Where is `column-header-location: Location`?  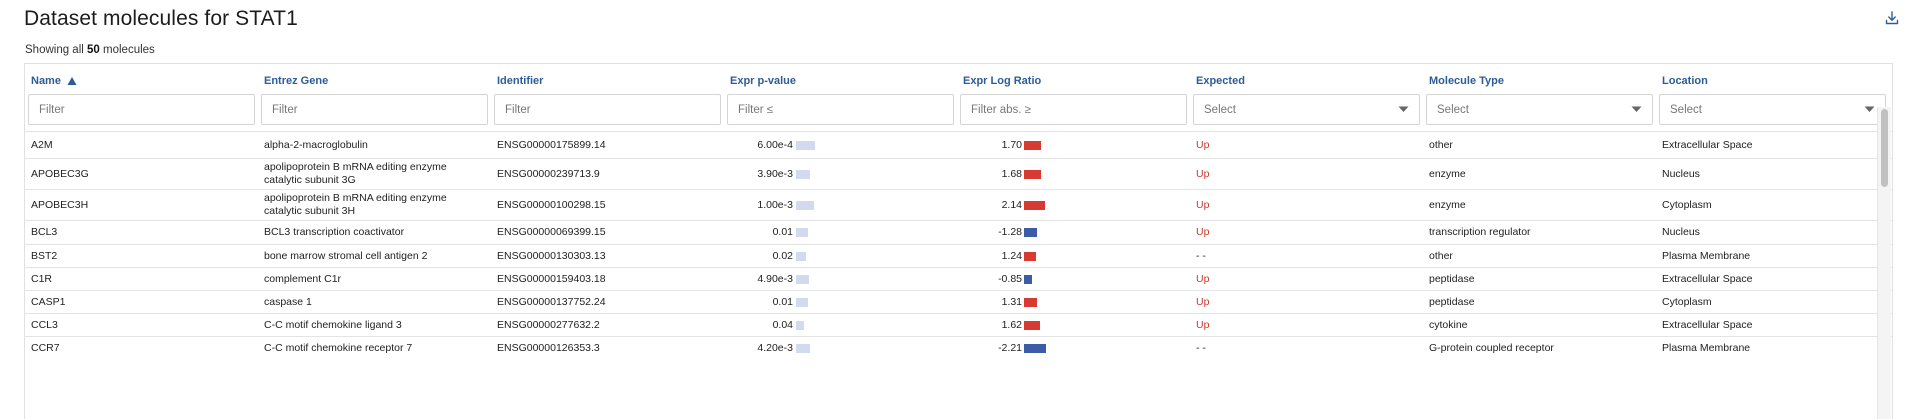 column-header-location: Location is located at coordinates (1772, 79).